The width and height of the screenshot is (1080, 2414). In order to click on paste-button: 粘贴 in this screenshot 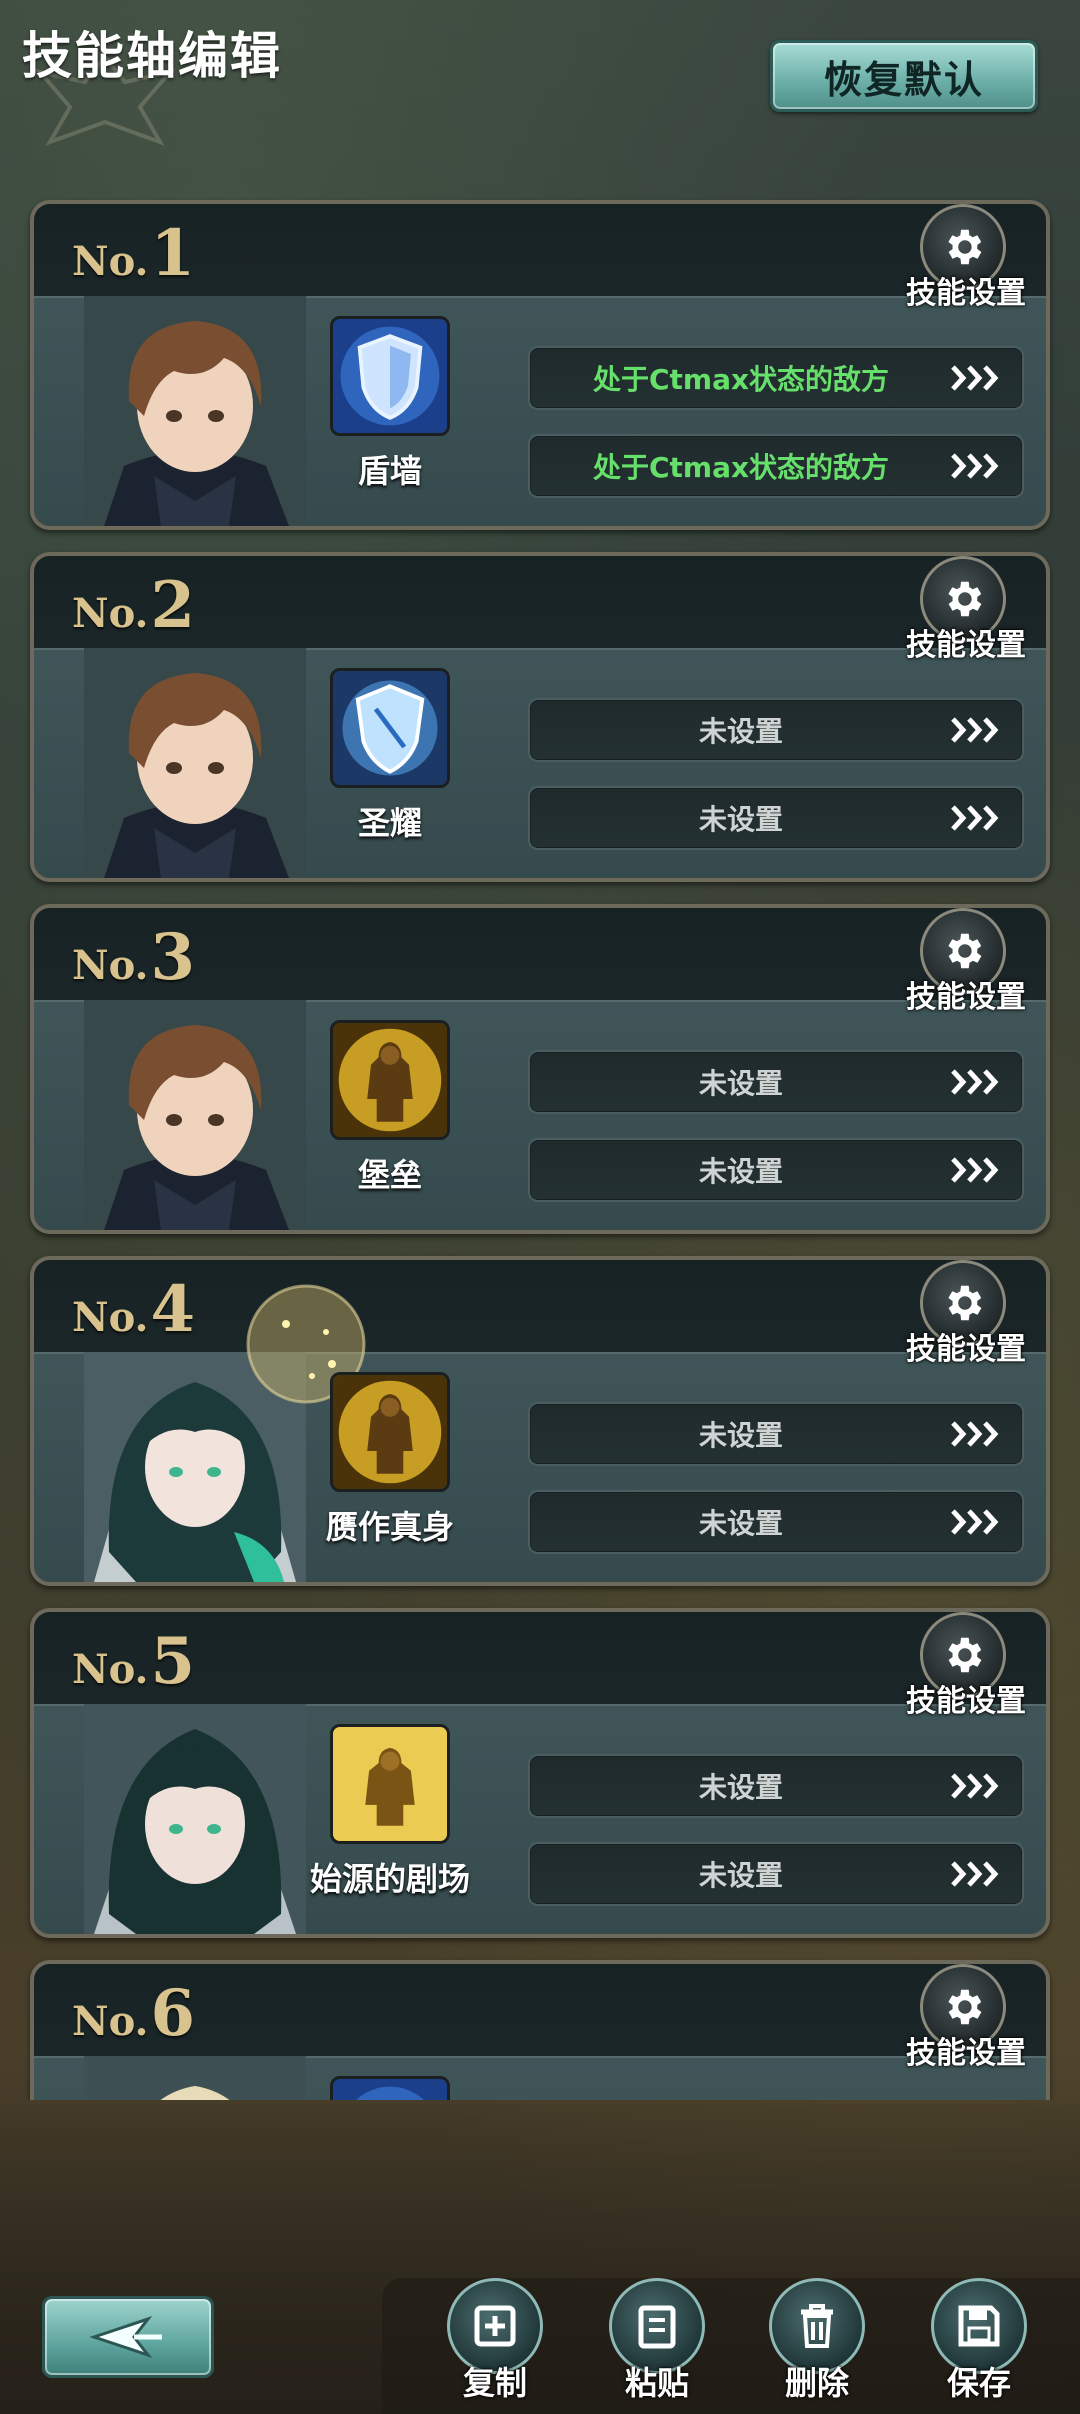, I will do `click(657, 2343)`.